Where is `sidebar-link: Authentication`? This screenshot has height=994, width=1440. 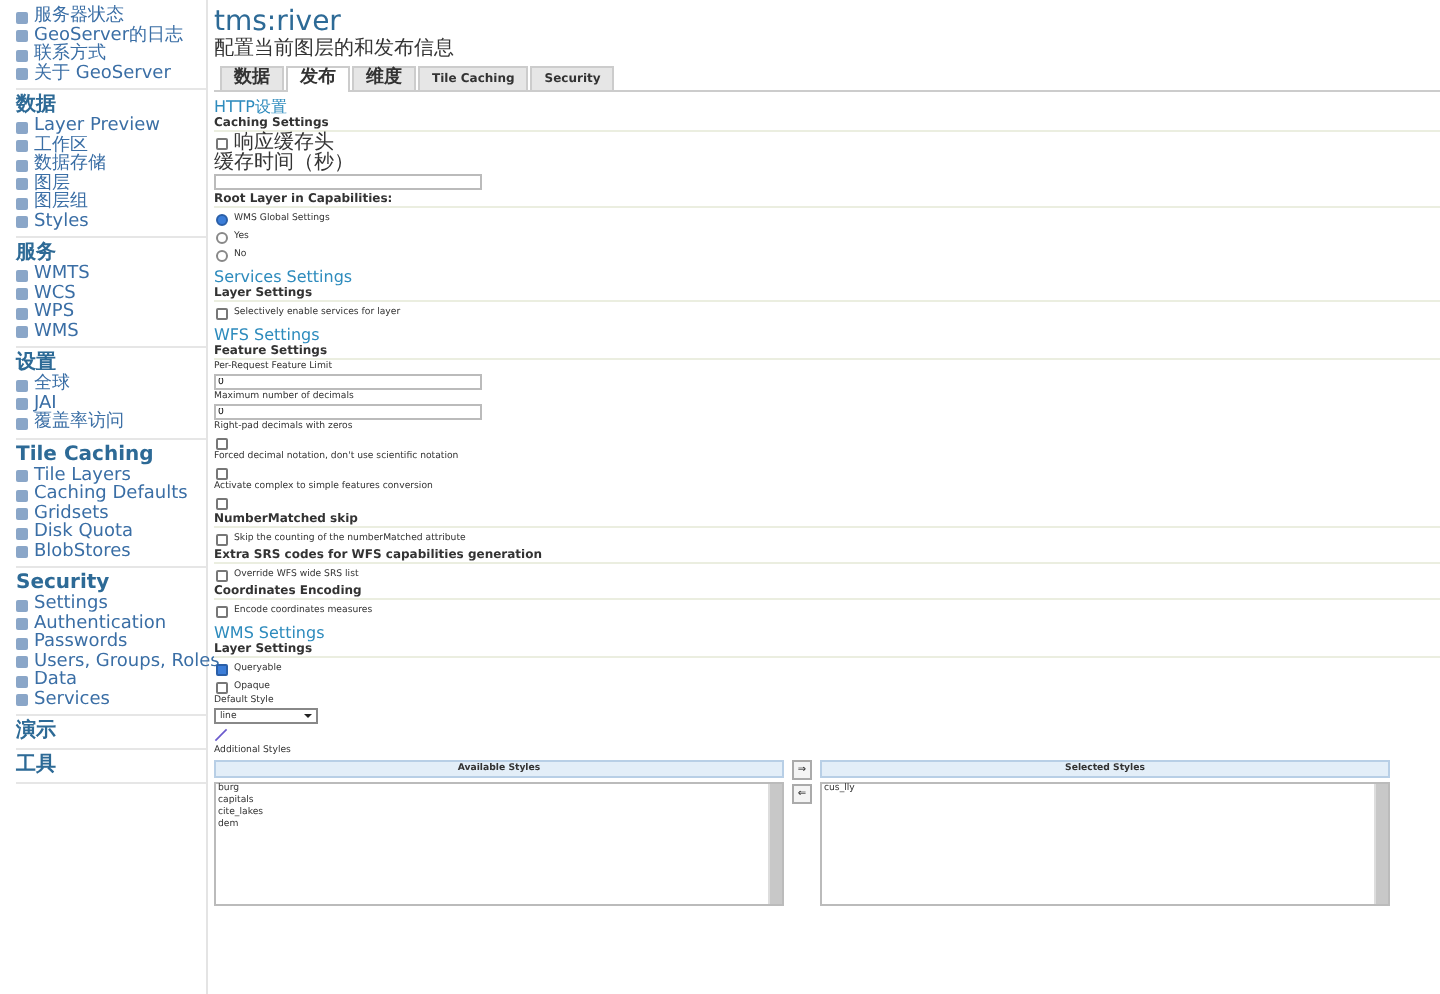
sidebar-link: Authentication is located at coordinates (100, 624).